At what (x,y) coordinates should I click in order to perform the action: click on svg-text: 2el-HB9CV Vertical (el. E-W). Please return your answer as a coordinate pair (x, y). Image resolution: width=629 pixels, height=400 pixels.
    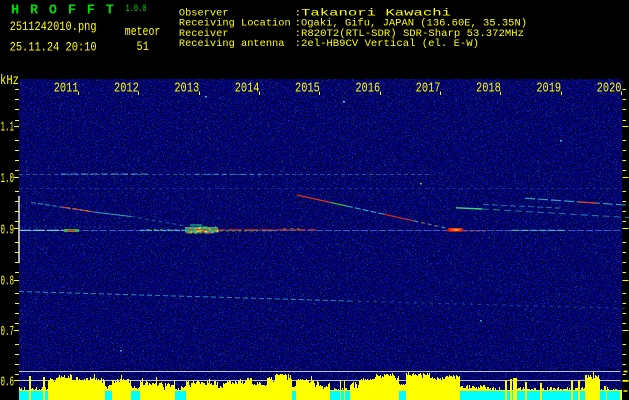
    Looking at the image, I should click on (390, 44).